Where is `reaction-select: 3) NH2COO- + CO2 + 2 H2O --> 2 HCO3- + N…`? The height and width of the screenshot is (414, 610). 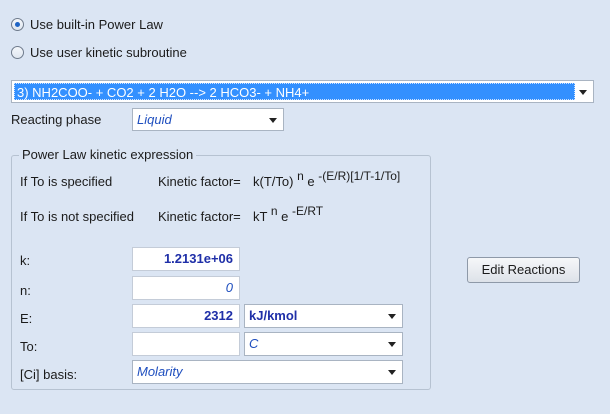 reaction-select: 3) NH2COO- + CO2 + 2 H2O --> 2 HCO3- + N… is located at coordinates (302, 91).